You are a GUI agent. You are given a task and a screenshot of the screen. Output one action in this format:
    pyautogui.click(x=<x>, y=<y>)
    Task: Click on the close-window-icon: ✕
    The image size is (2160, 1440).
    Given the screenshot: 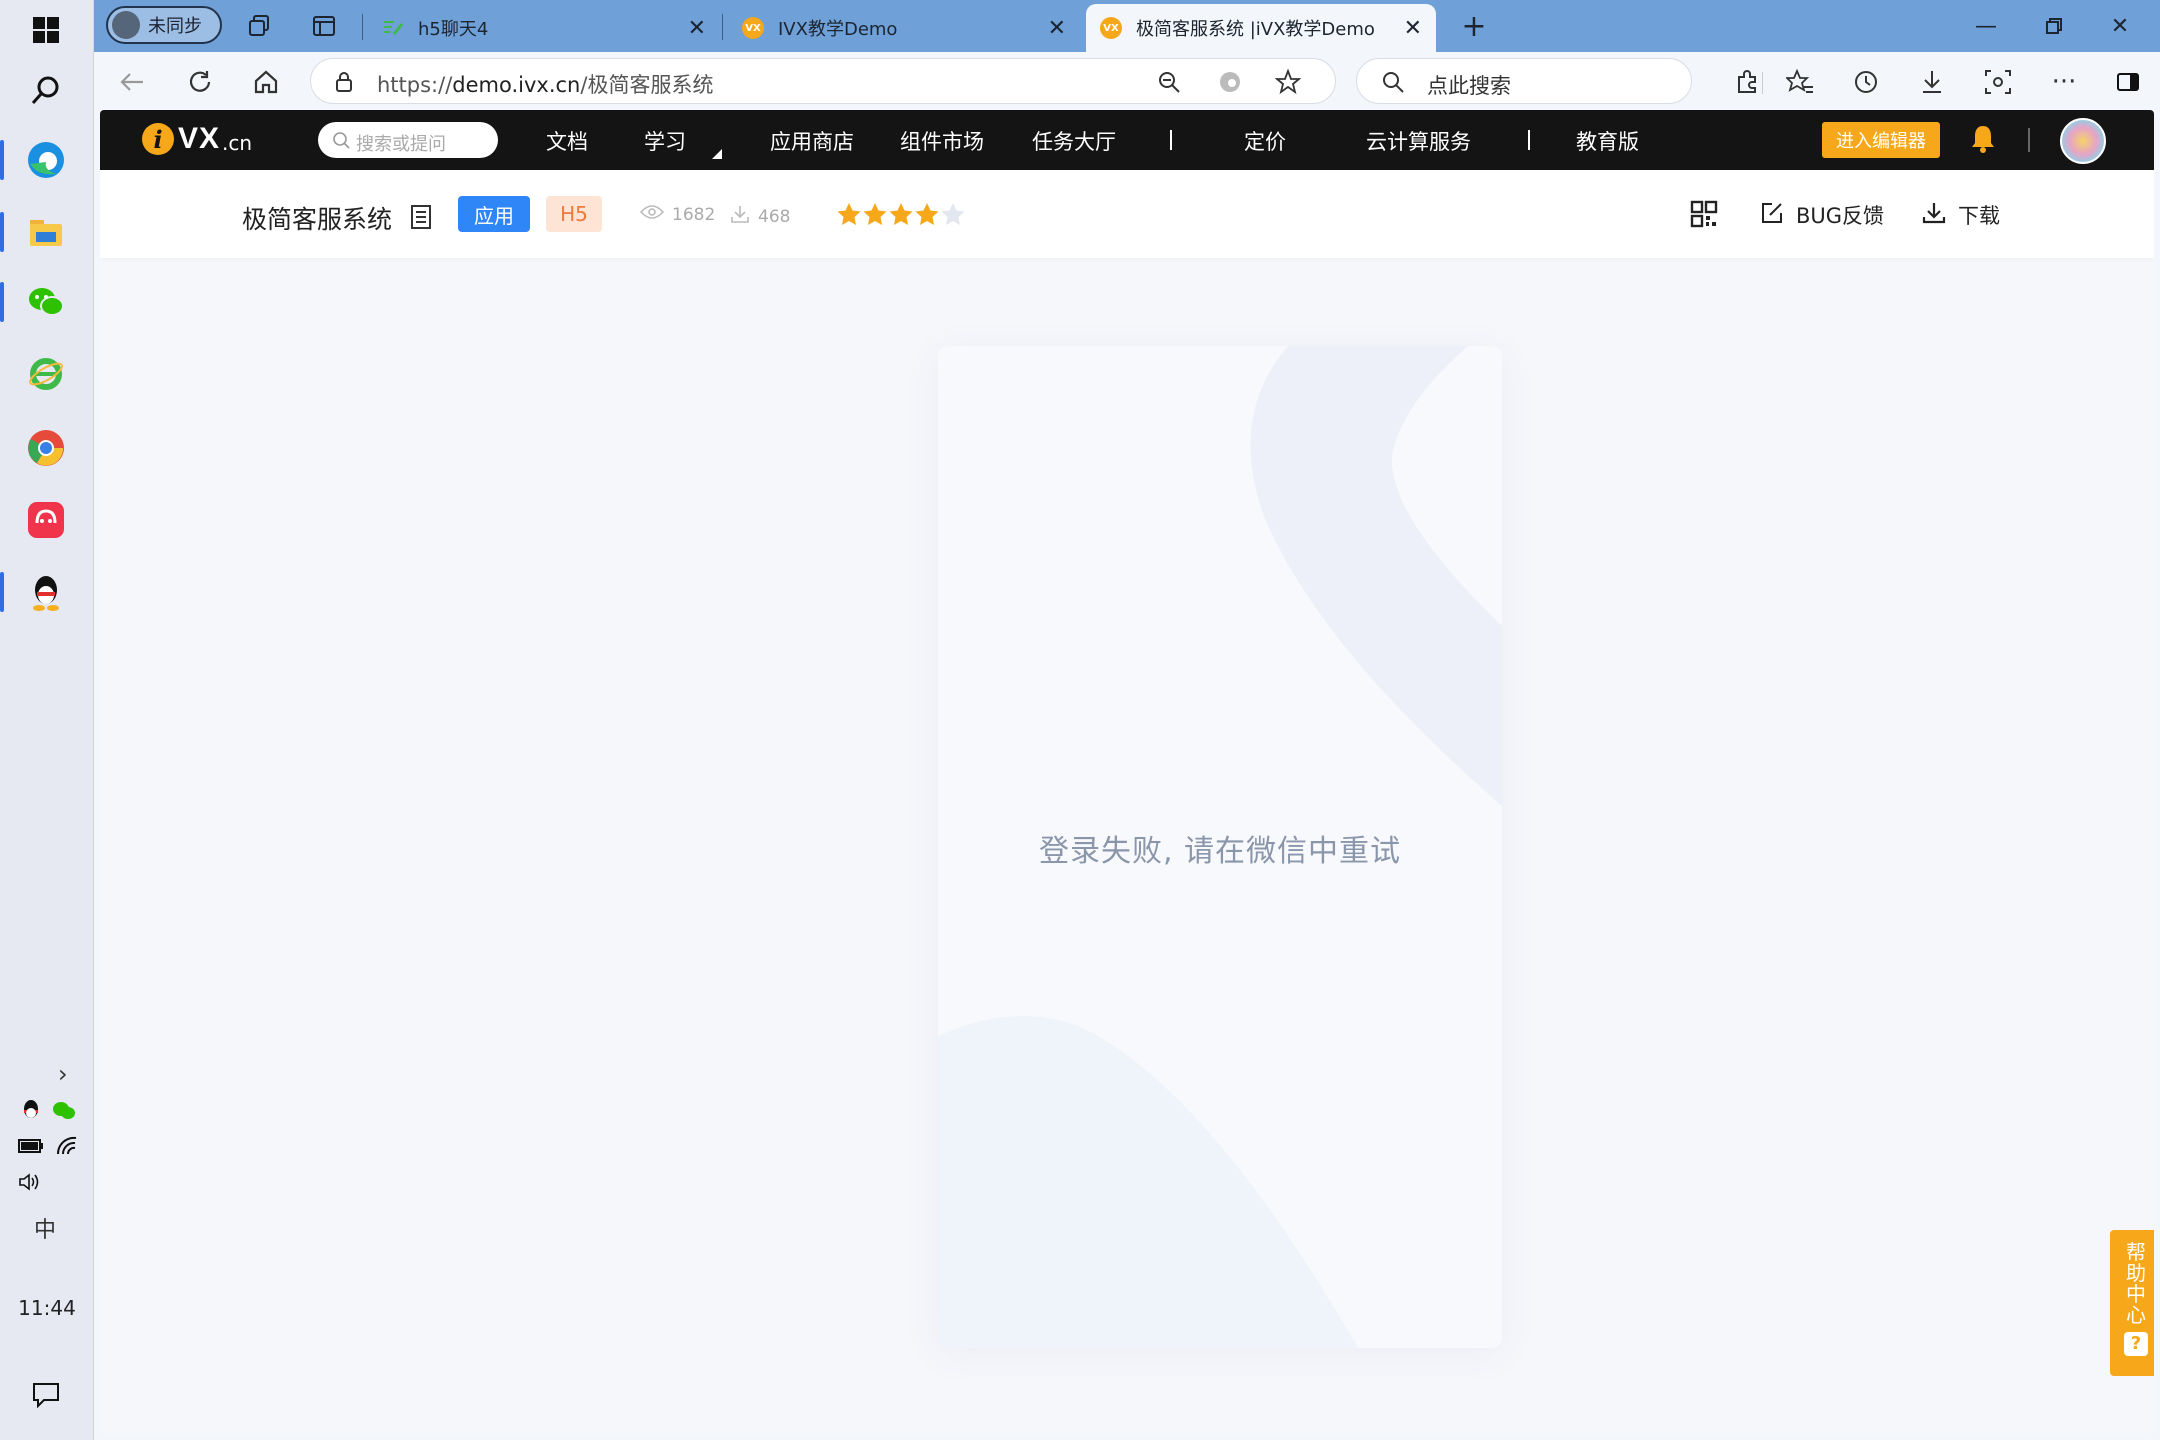 What is the action you would take?
    pyautogui.click(x=2120, y=26)
    